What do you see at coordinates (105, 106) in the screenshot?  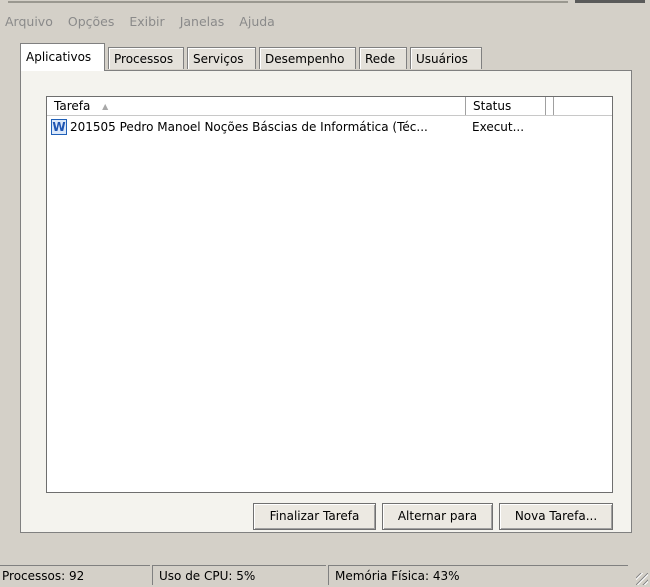 I see `sort-ascending-icon: ▲` at bounding box center [105, 106].